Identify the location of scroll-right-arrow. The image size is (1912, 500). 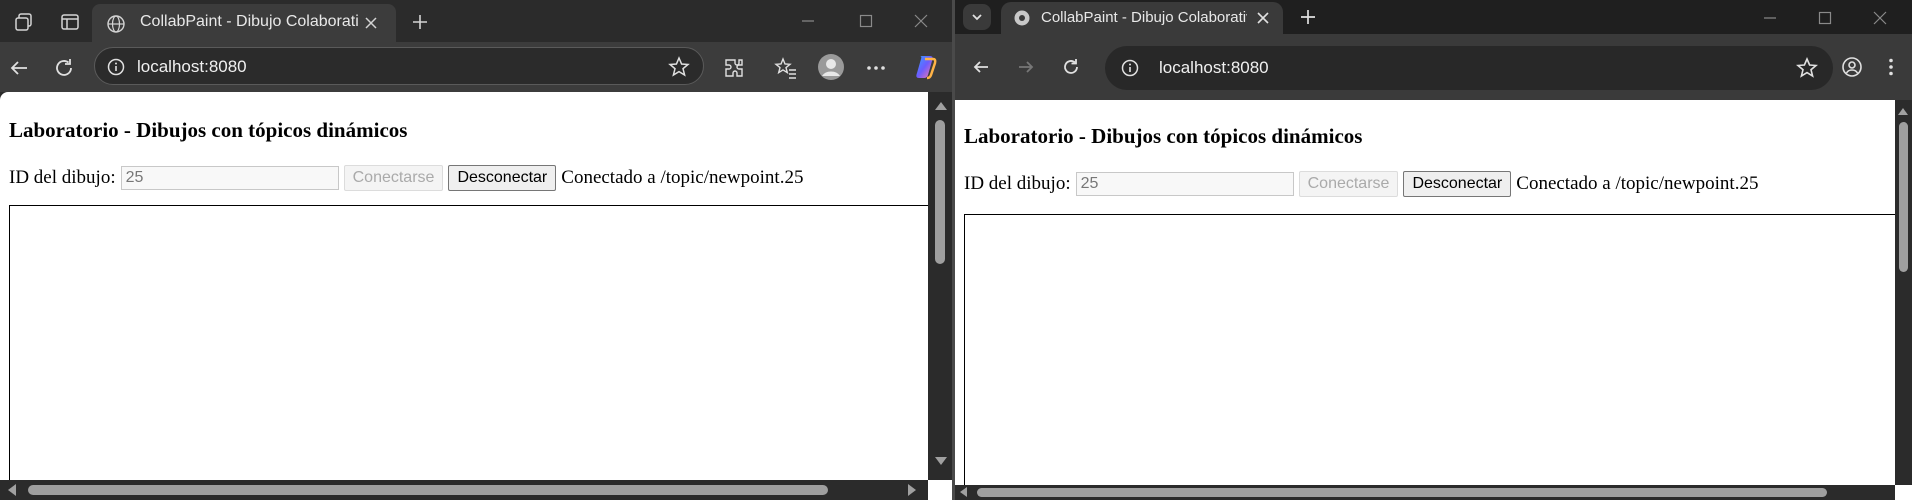
(912, 490).